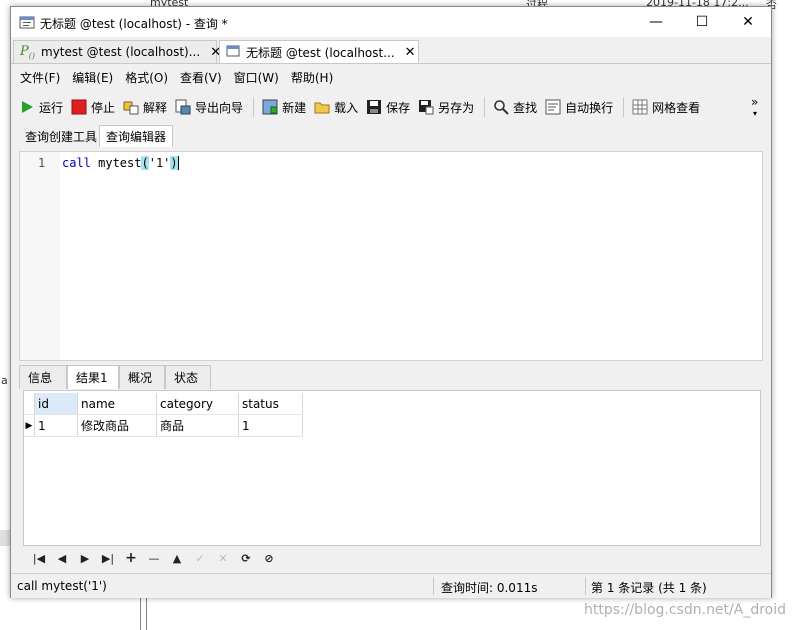 This screenshot has height=630, width=794. What do you see at coordinates (29, 404) in the screenshot?
I see `row-header-corner` at bounding box center [29, 404].